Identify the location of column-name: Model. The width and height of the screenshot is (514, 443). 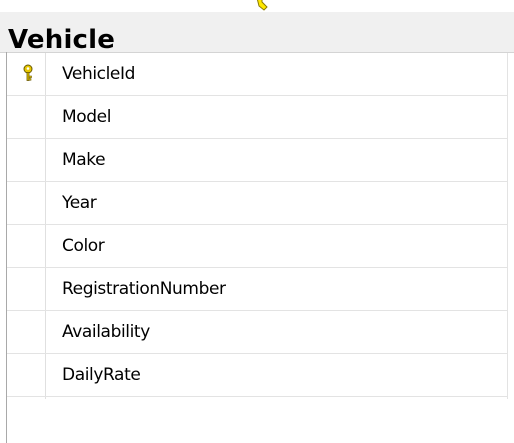
(87, 117).